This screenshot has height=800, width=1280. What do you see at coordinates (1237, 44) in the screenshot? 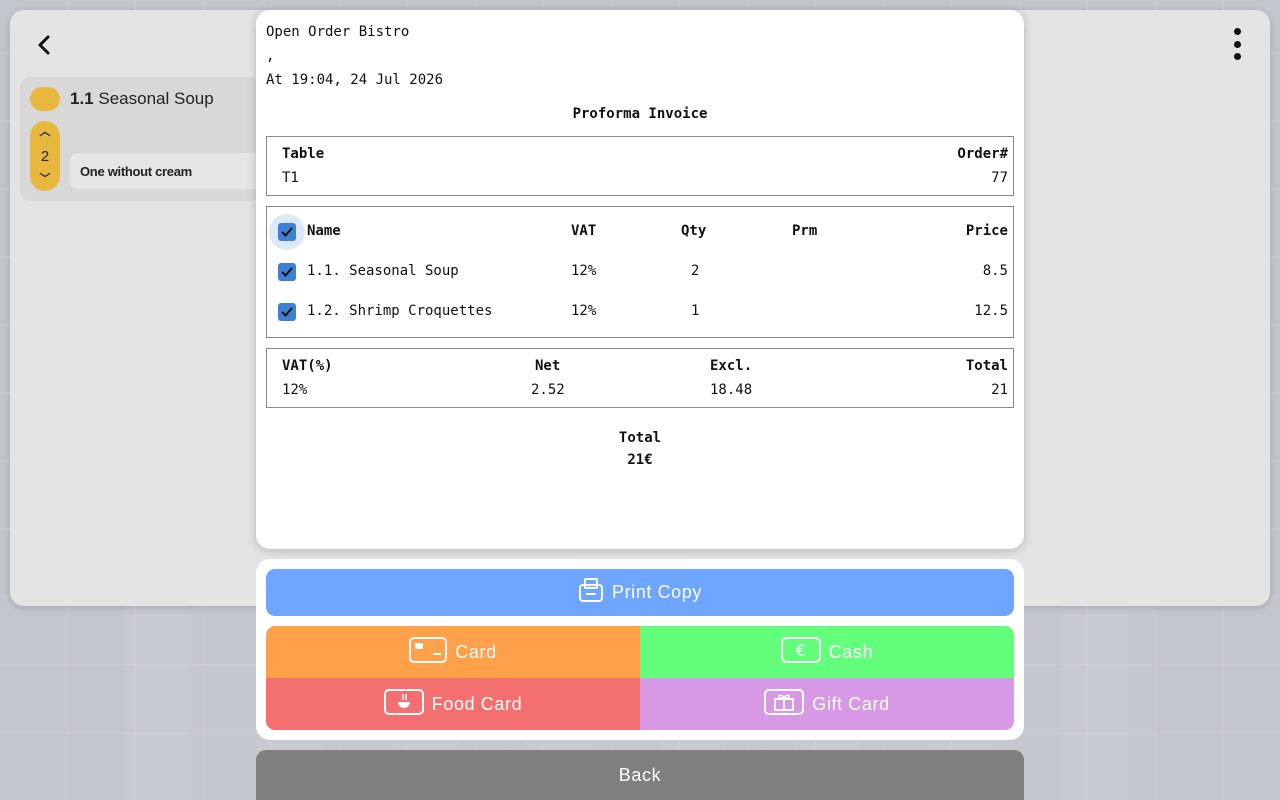
I see `more-options-icon` at bounding box center [1237, 44].